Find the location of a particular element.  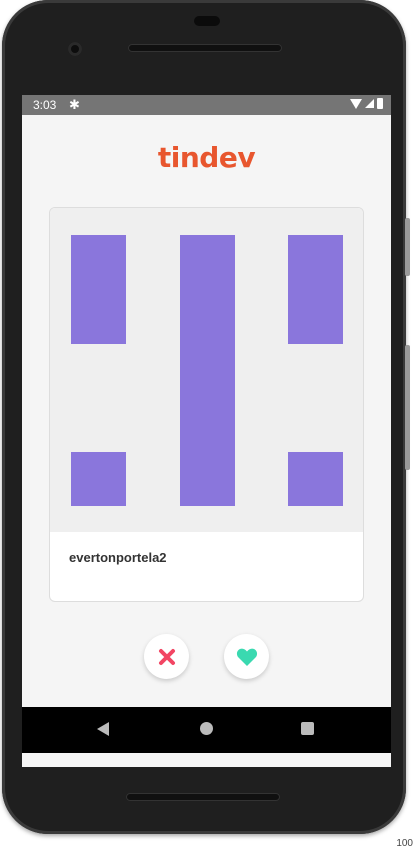

signal-icon is located at coordinates (369, 103).